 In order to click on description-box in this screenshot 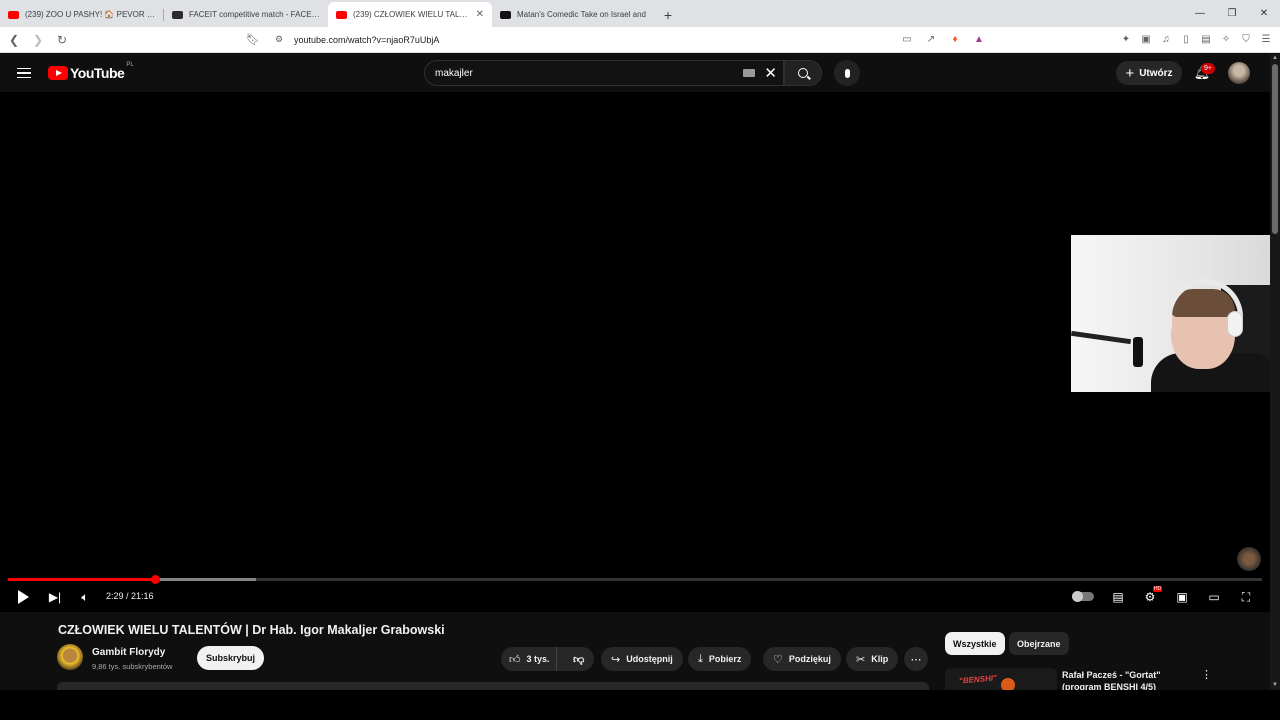, I will do `click(493, 686)`.